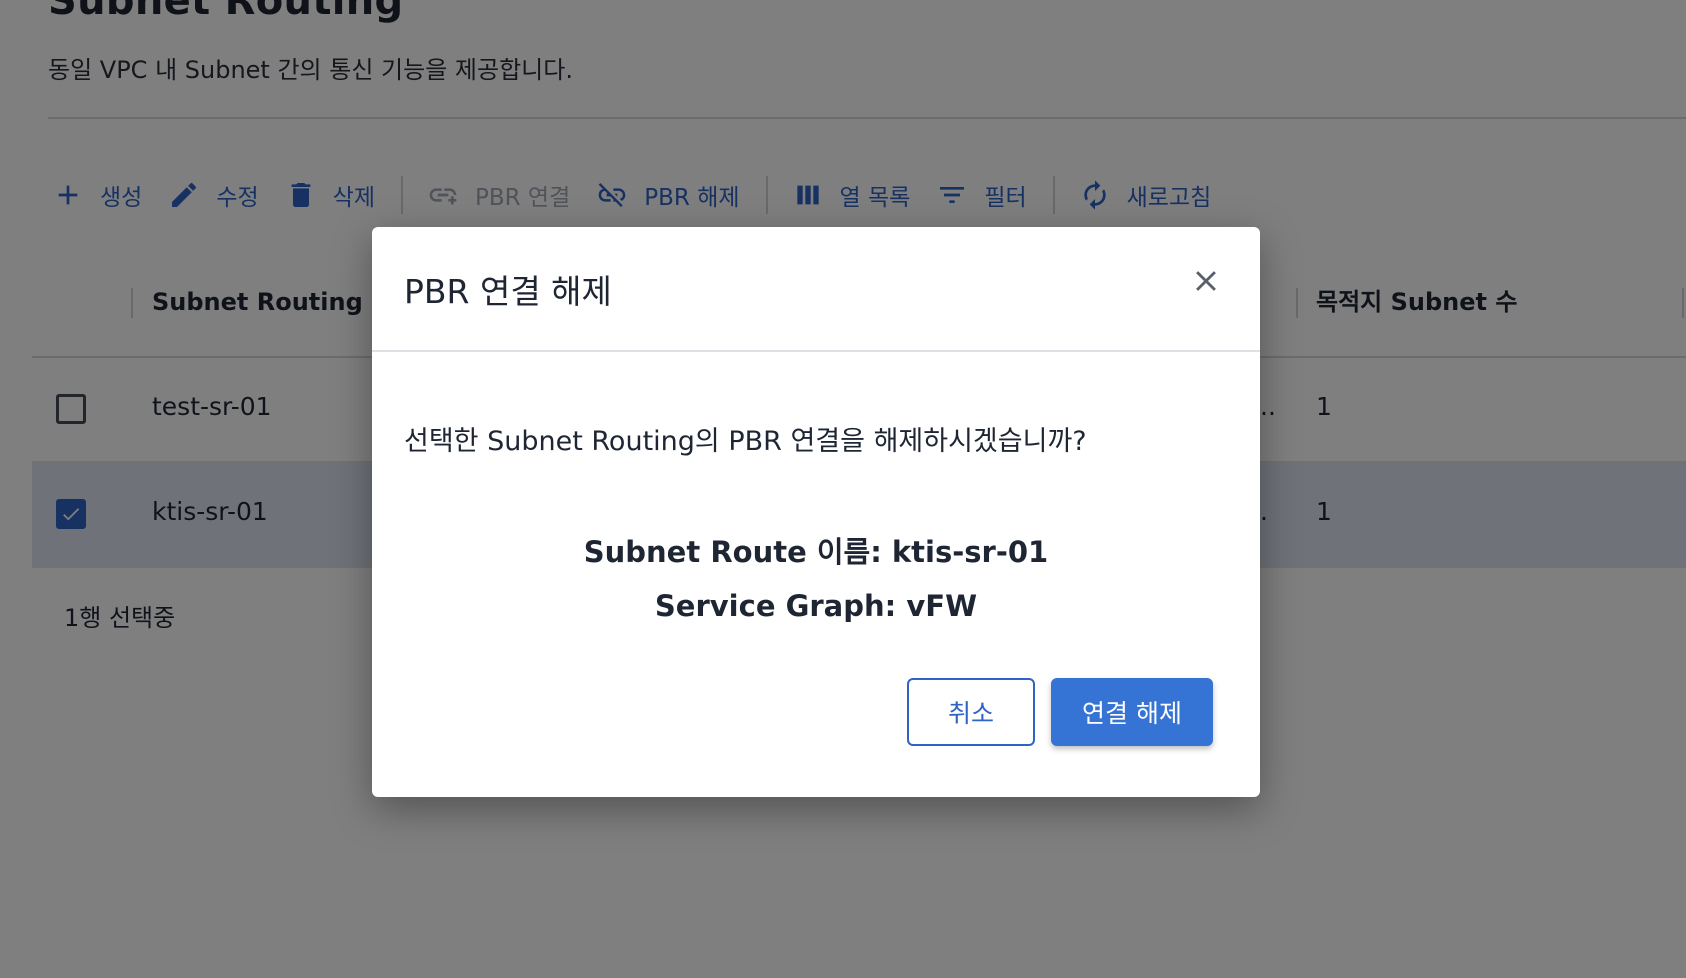 The height and width of the screenshot is (978, 1686). What do you see at coordinates (745, 441) in the screenshot?
I see `dialog-message: 선택한 Subnet Routing의 PBR 연결을 해제하시겠습니까?` at bounding box center [745, 441].